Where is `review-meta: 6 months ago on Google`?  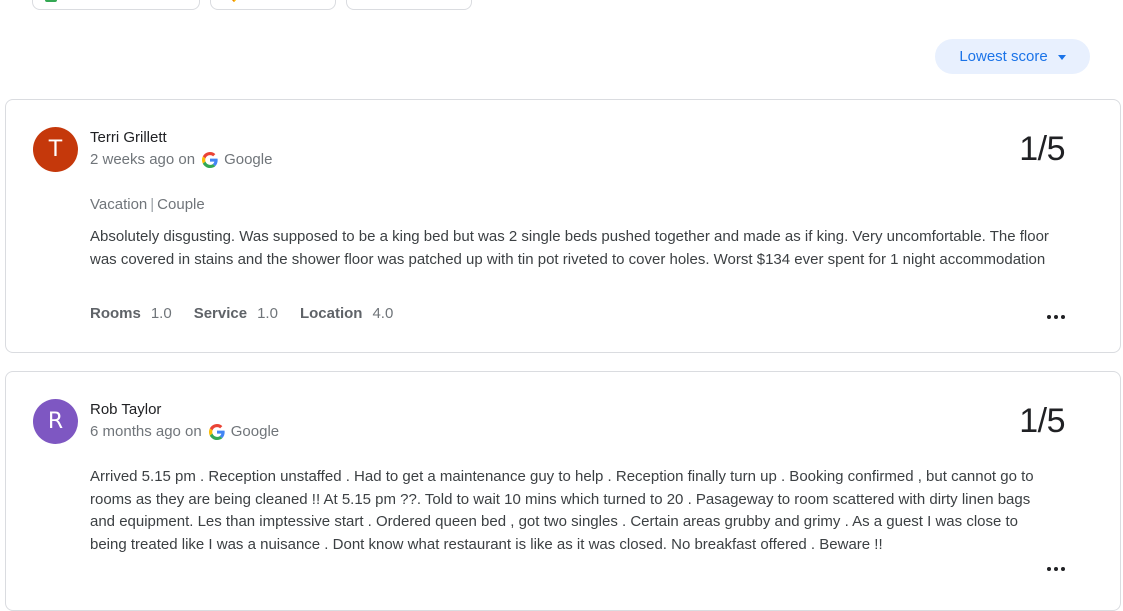
review-meta: 6 months ago on Google is located at coordinates (184, 431).